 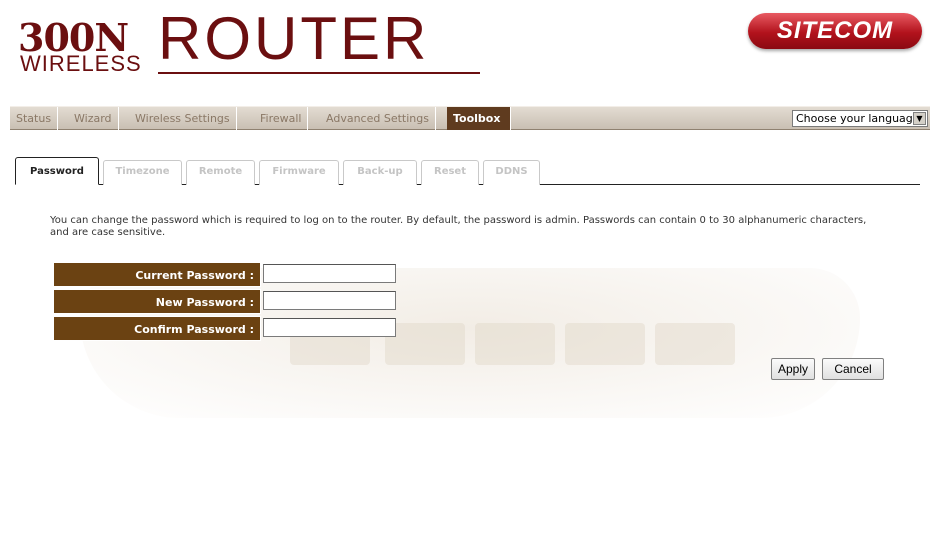 I want to click on nav-item-wizard: Wizard, so click(x=93, y=118).